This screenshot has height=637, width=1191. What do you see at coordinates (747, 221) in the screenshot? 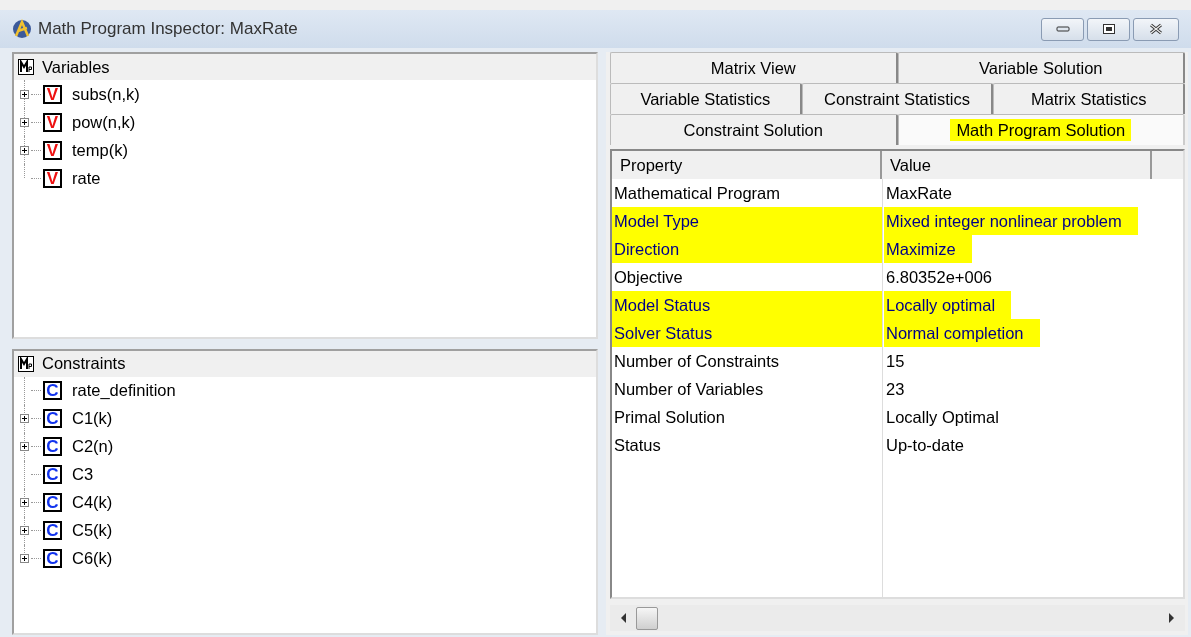
I see `table-cell: Model Type` at bounding box center [747, 221].